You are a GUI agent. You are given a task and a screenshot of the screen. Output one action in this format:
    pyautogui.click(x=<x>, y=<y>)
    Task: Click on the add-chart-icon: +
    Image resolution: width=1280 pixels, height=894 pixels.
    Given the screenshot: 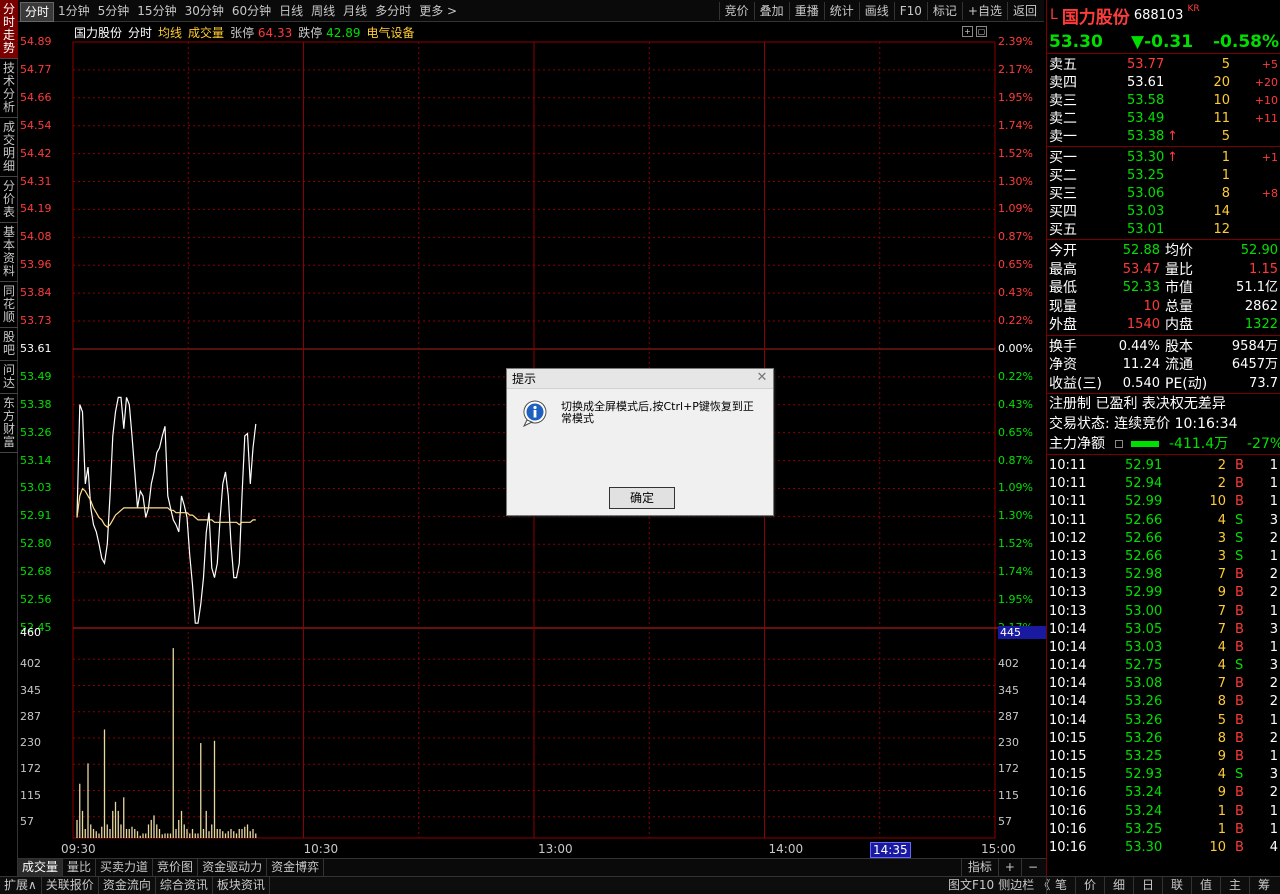 What is the action you would take?
    pyautogui.click(x=967, y=31)
    